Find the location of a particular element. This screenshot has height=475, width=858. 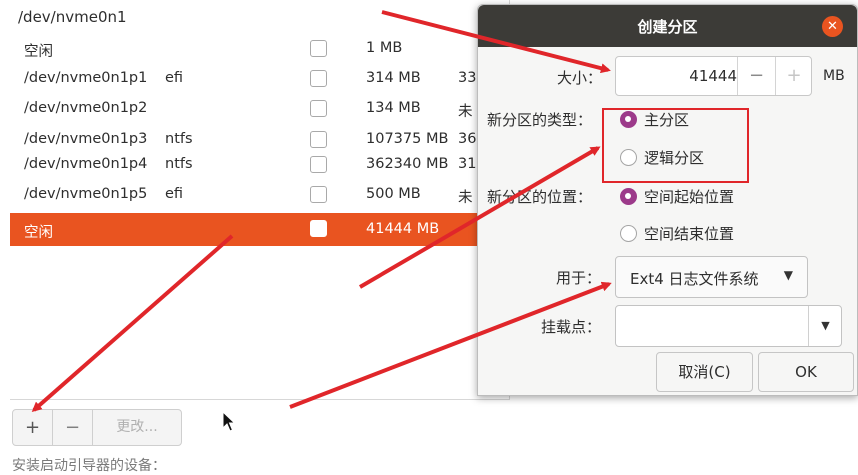

table-row-selected: 空闲 41444 MB is located at coordinates (260, 229).